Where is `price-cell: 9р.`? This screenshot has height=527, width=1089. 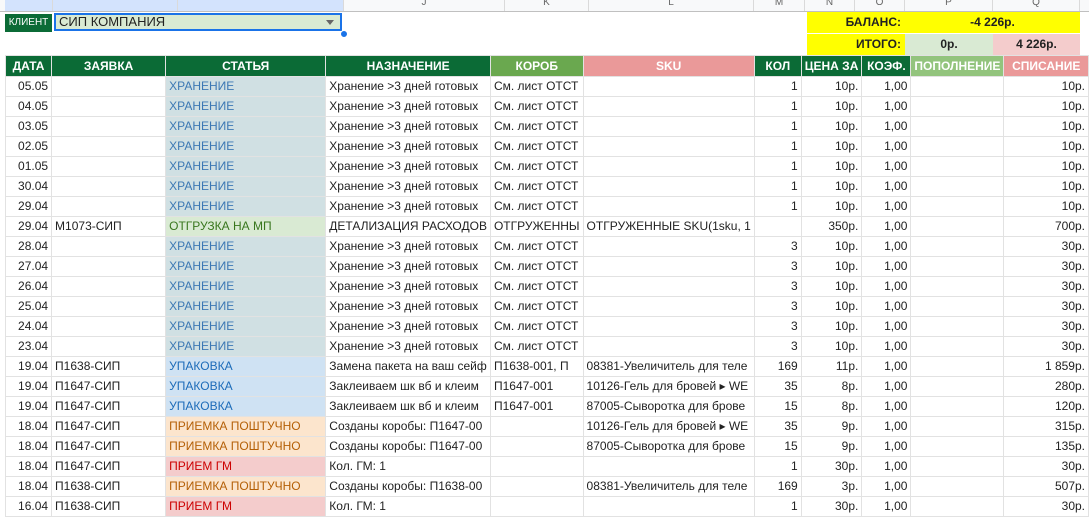 price-cell: 9р. is located at coordinates (831, 426).